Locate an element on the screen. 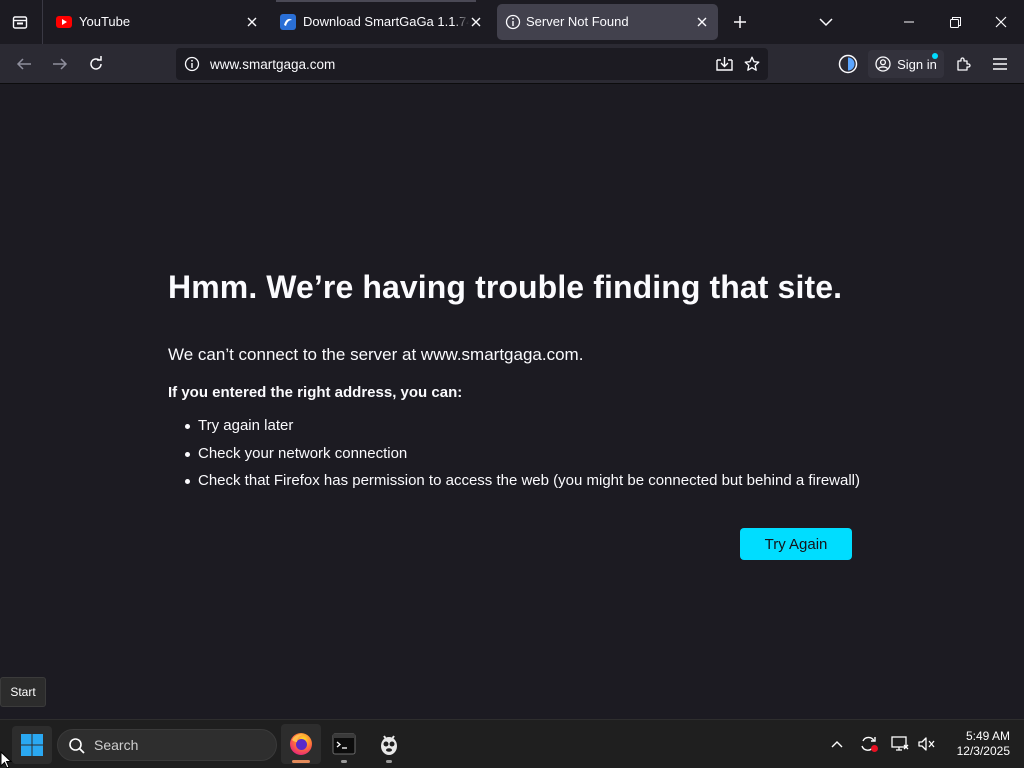  firefox-icon is located at coordinates (301, 744).